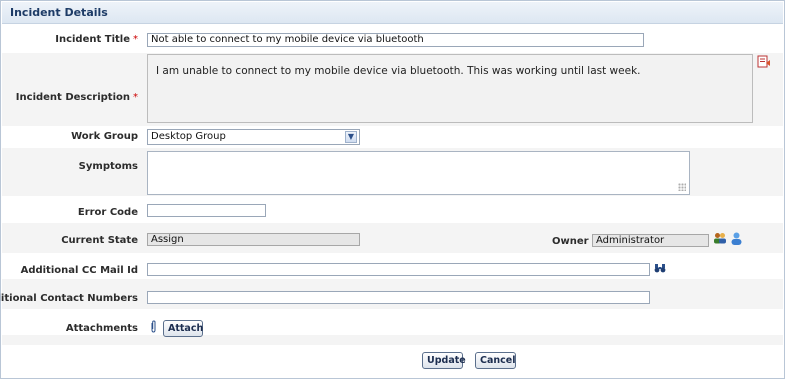 The height and width of the screenshot is (379, 785). Describe the element at coordinates (736, 240) in the screenshot. I see `user-icon` at that location.